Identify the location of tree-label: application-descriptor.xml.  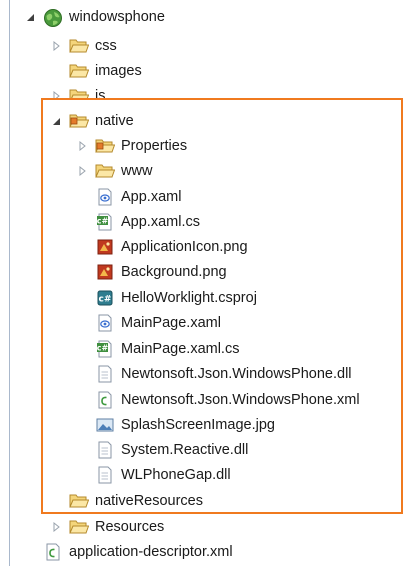
(151, 551).